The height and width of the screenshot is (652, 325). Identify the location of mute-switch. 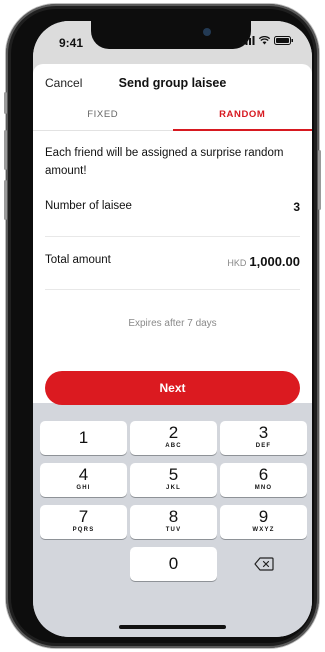
(5, 103).